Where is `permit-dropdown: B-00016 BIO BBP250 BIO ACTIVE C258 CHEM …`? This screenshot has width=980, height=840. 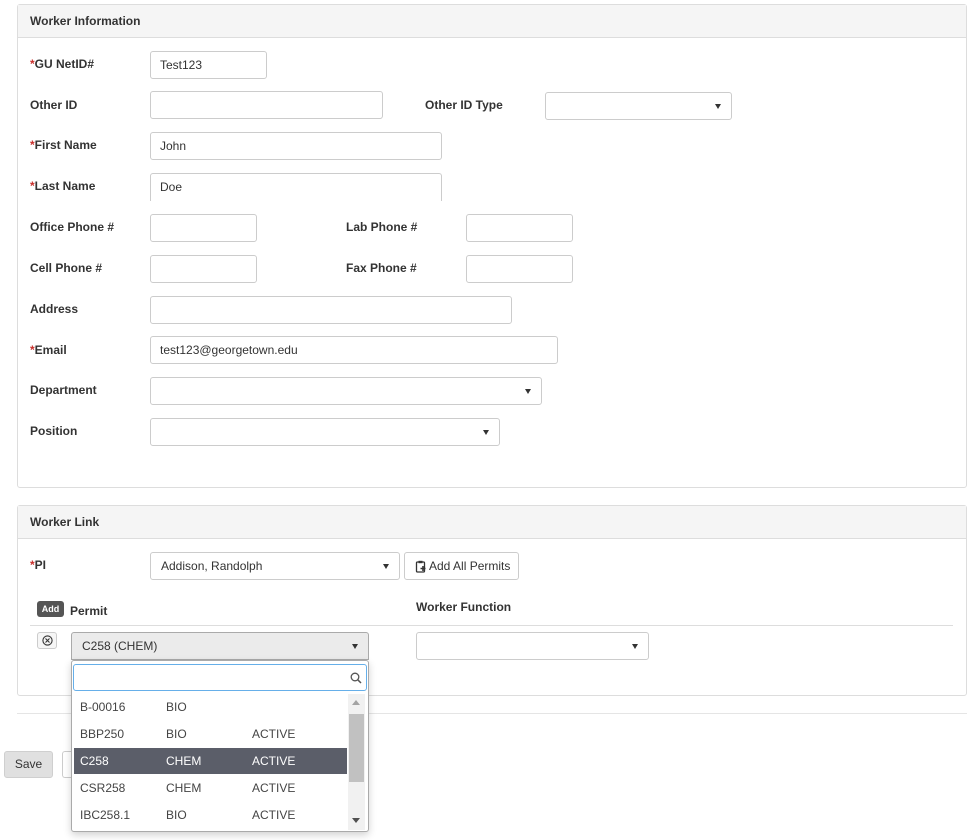 permit-dropdown: B-00016 BIO BBP250 BIO ACTIVE C258 CHEM … is located at coordinates (220, 746).